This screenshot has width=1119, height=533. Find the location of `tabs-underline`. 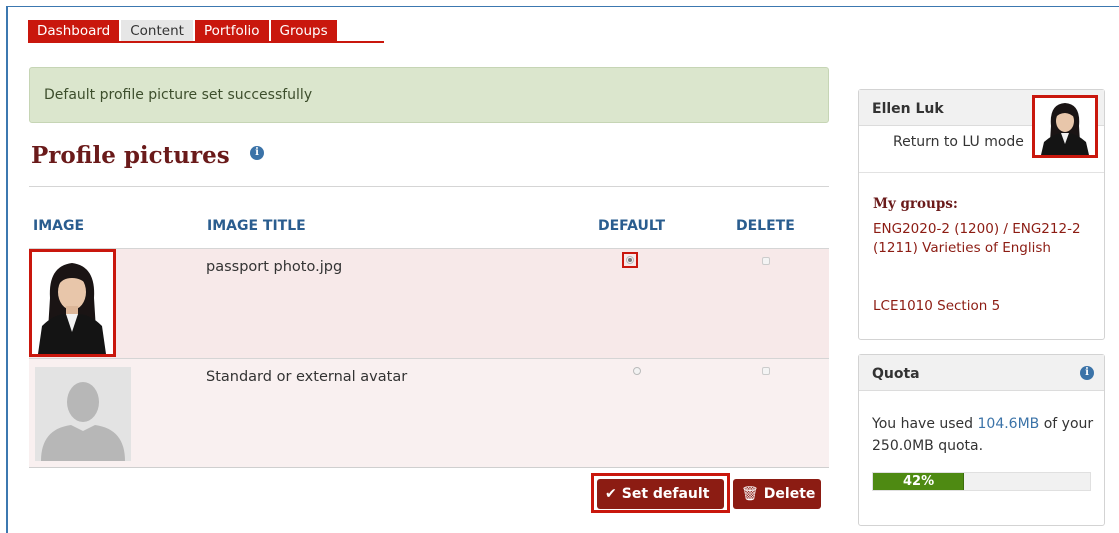

tabs-underline is located at coordinates (206, 42).